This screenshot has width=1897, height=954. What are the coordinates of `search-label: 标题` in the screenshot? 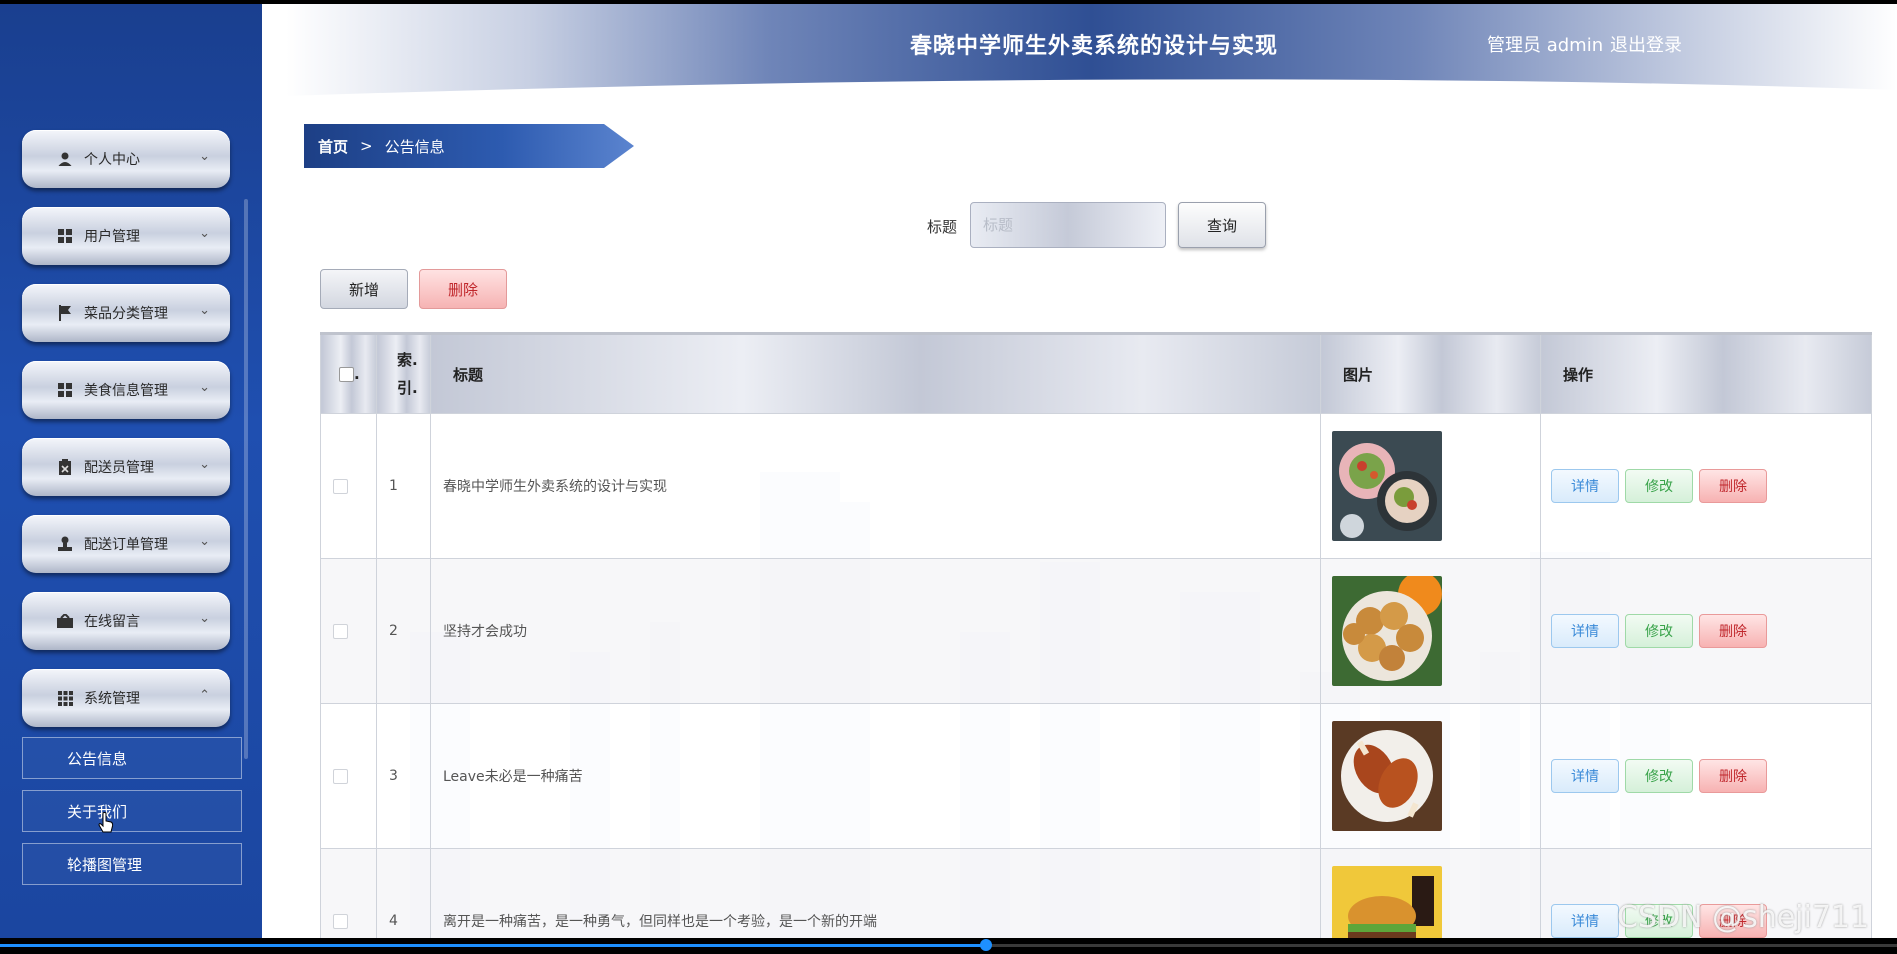 It's located at (942, 227).